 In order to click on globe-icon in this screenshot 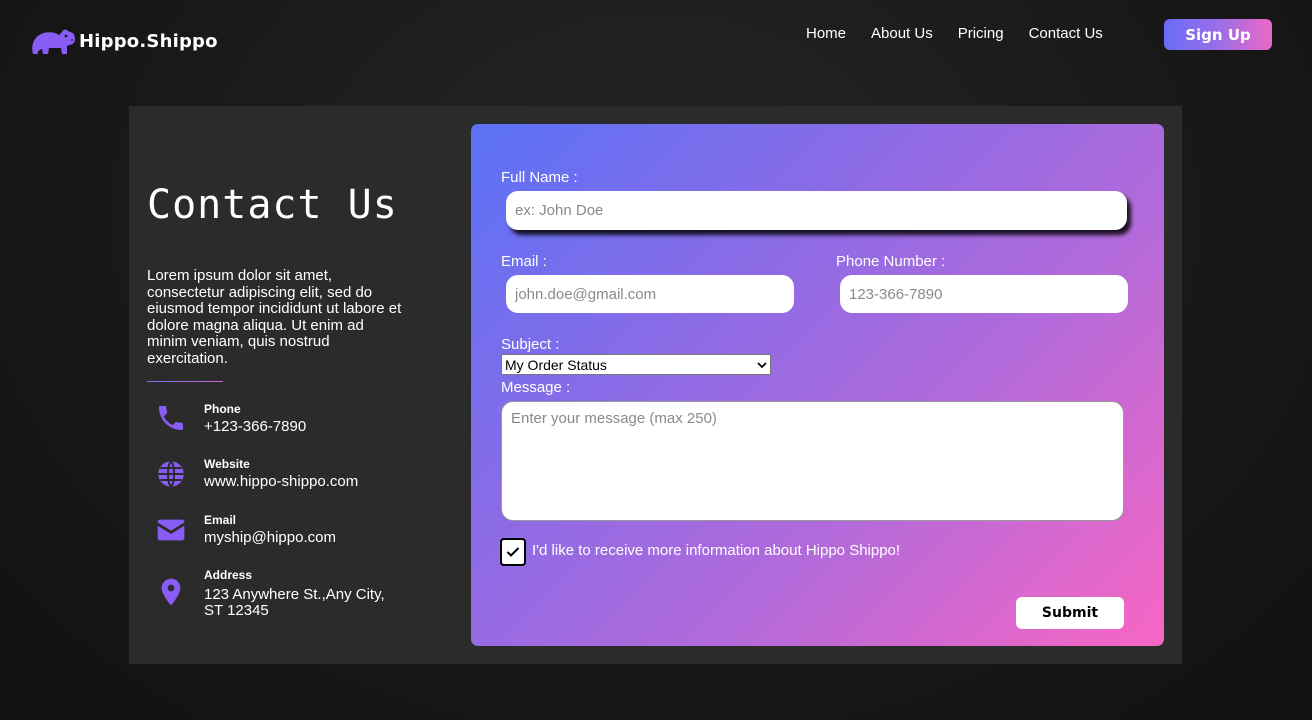, I will do `click(171, 474)`.